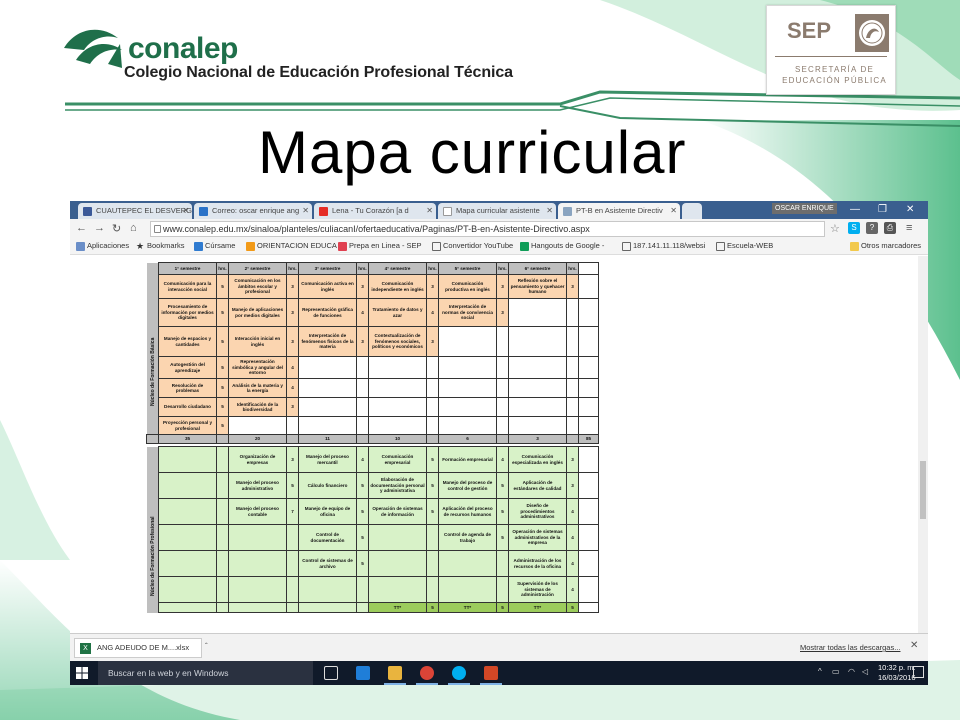 This screenshot has height=720, width=960. I want to click on bookmark-escuela: Escuela-WEB, so click(744, 246).